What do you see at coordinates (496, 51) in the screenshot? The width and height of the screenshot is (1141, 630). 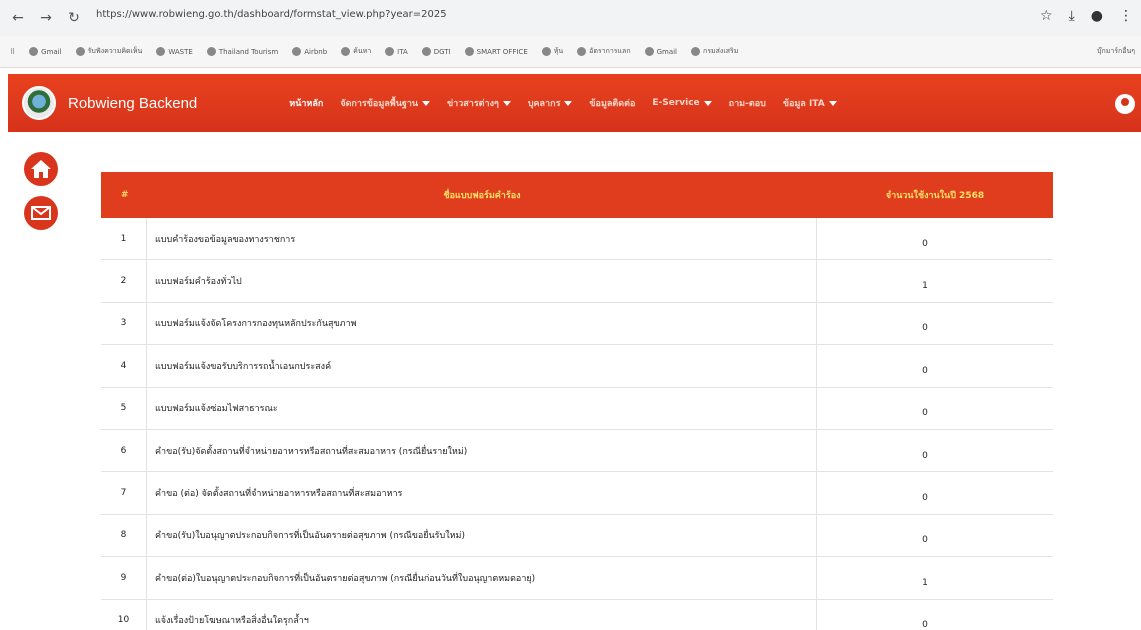 I see `bookmark-item: SMART OFFICE` at bounding box center [496, 51].